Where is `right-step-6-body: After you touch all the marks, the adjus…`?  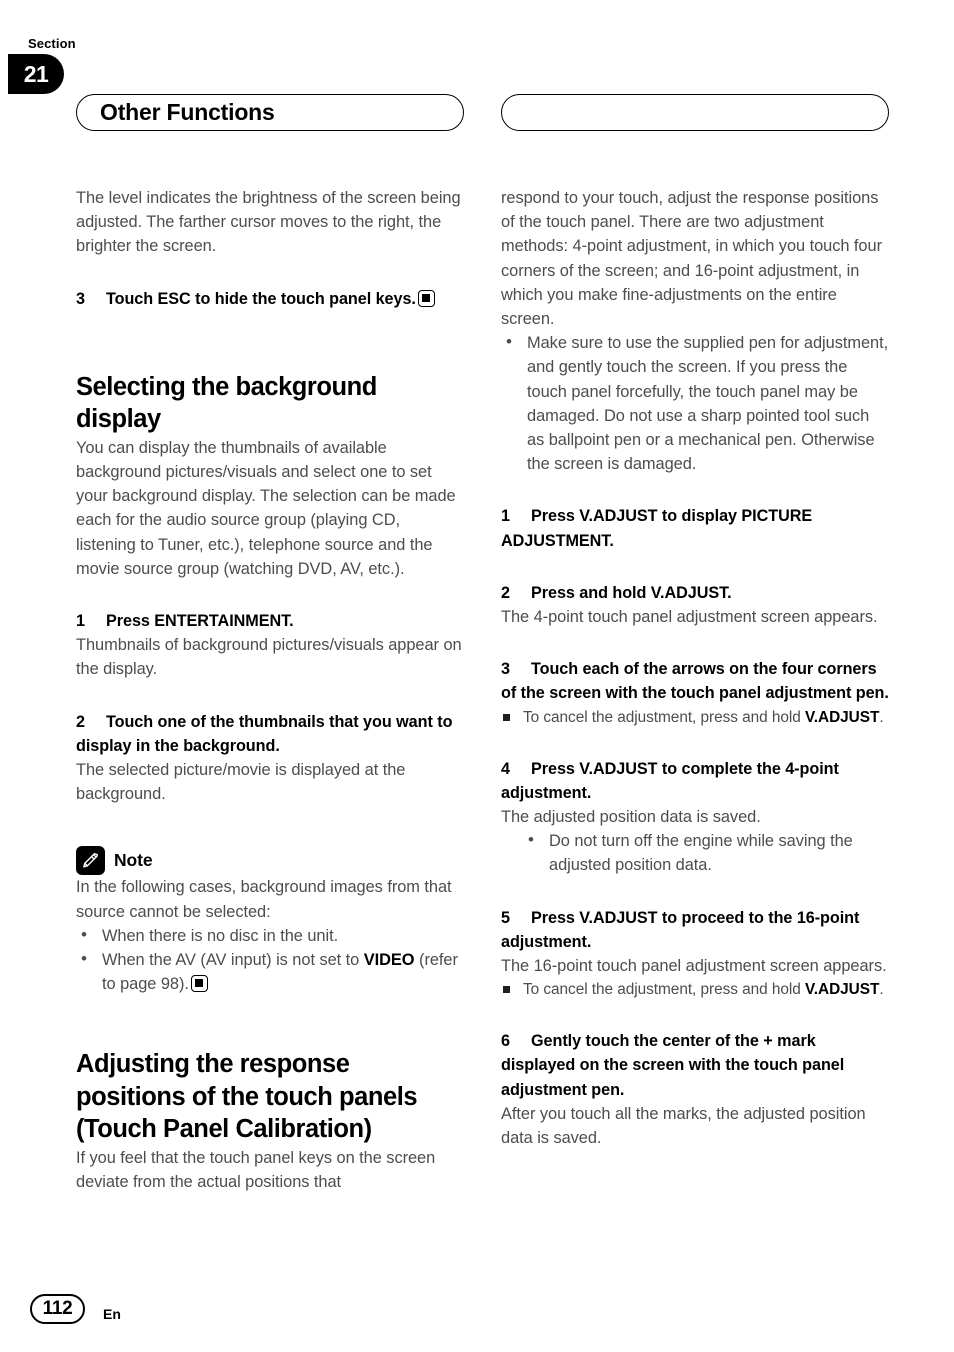
right-step-6-body: After you touch all the marks, the adjus… is located at coordinates (683, 1126).